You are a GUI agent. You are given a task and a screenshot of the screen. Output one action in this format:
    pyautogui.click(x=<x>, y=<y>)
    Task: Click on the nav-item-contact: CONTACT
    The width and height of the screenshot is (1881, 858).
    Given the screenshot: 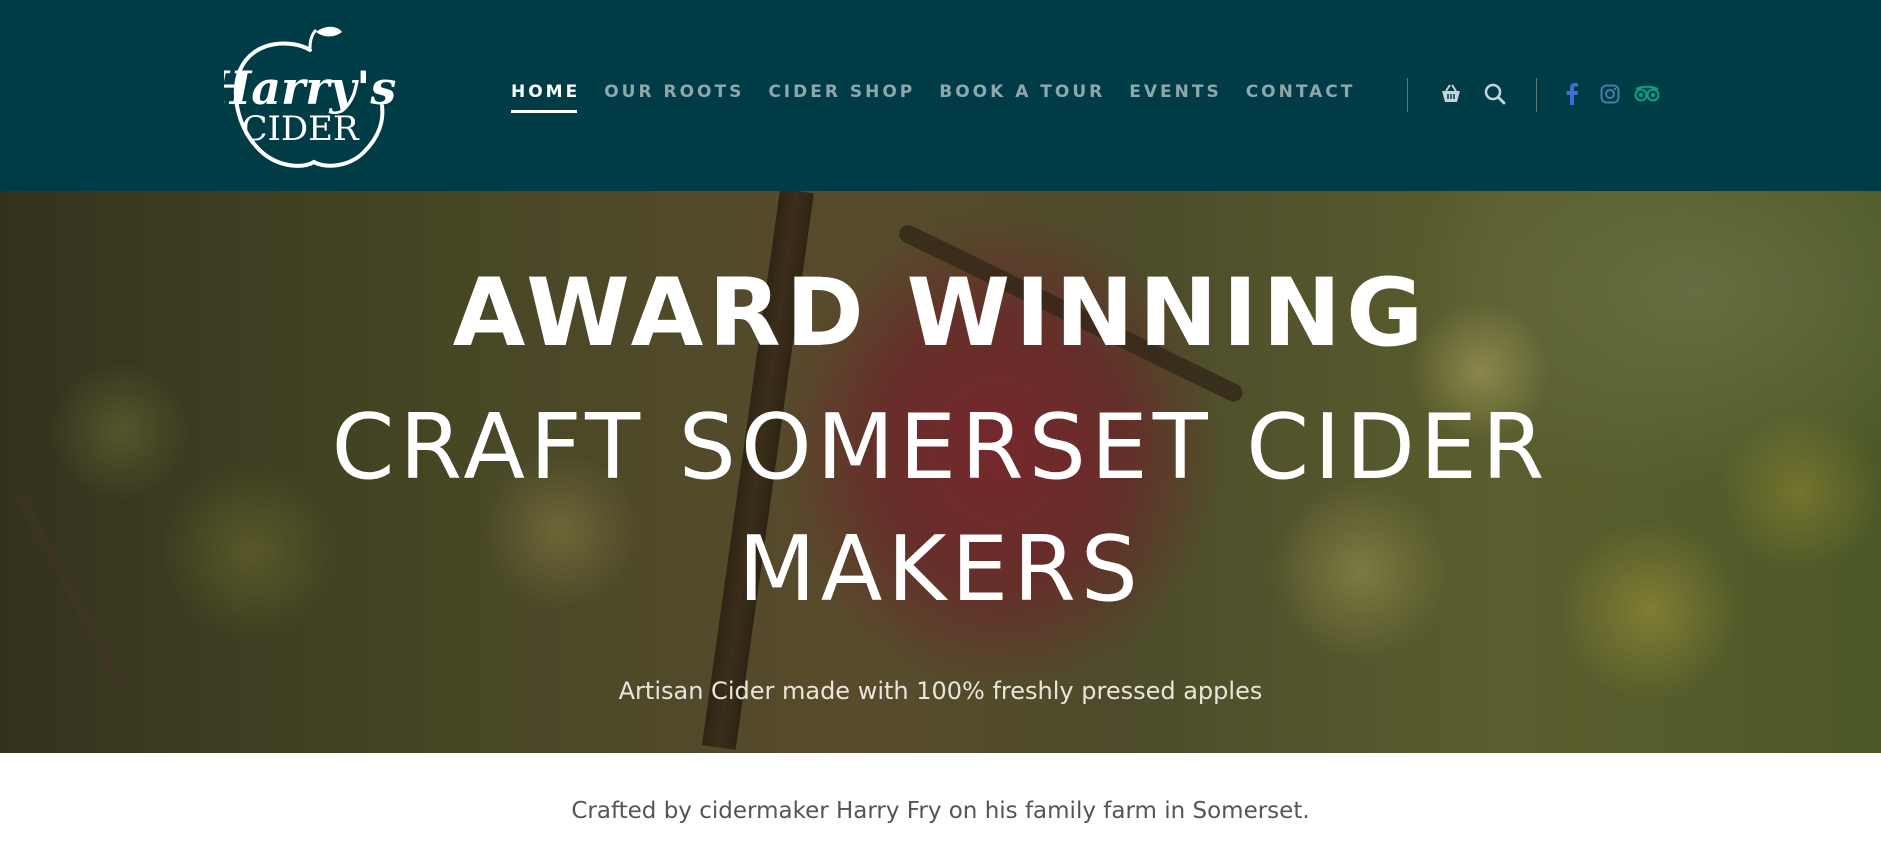 What is the action you would take?
    pyautogui.click(x=1301, y=97)
    